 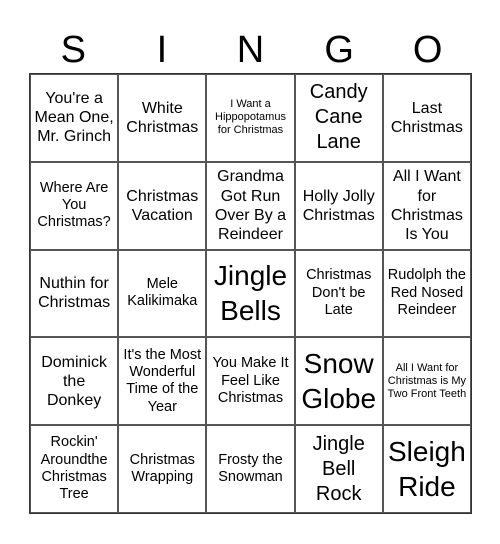 What do you see at coordinates (74, 381) in the screenshot?
I see `bingo-cell: Dominick the Donkey` at bounding box center [74, 381].